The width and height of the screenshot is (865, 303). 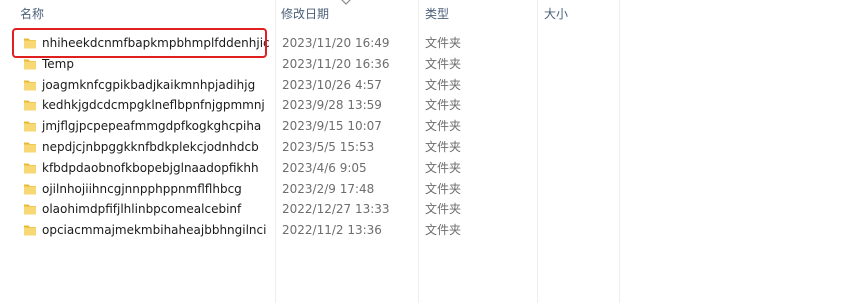 What do you see at coordinates (346, 2) in the screenshot?
I see `chevron-down-icon` at bounding box center [346, 2].